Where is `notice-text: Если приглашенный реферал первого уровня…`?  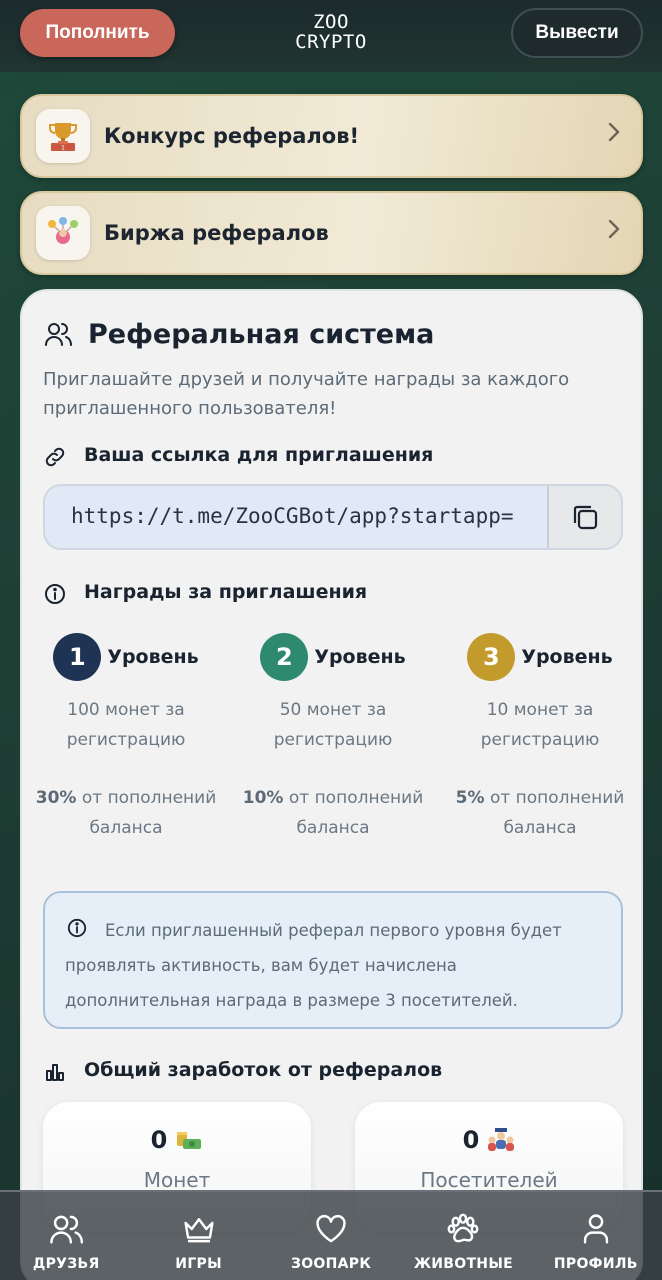
notice-text: Если приглашенный реферал первого уровня… is located at coordinates (313, 965).